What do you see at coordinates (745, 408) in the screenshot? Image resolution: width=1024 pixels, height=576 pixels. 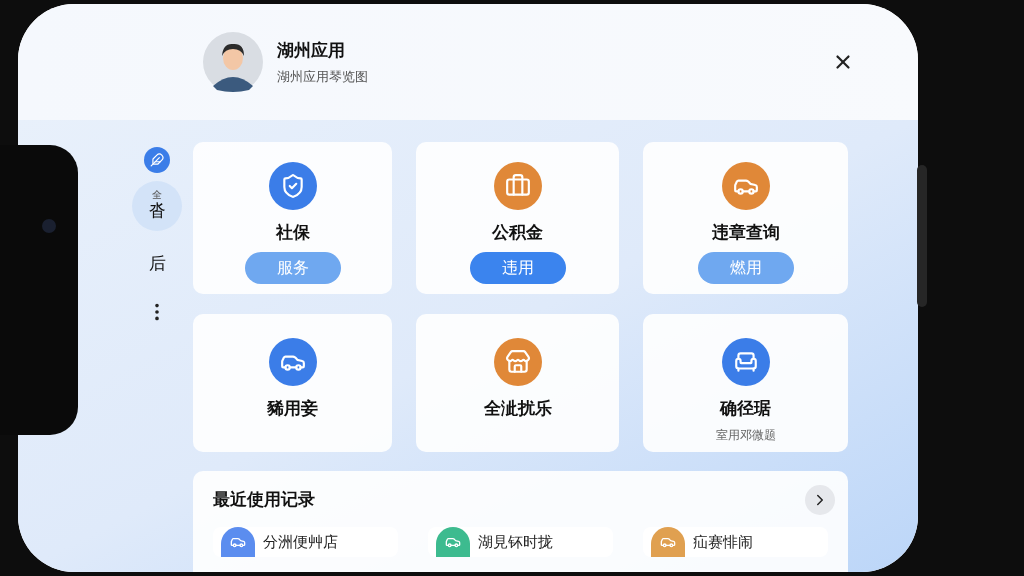 I see `service-title: 确径琚` at bounding box center [745, 408].